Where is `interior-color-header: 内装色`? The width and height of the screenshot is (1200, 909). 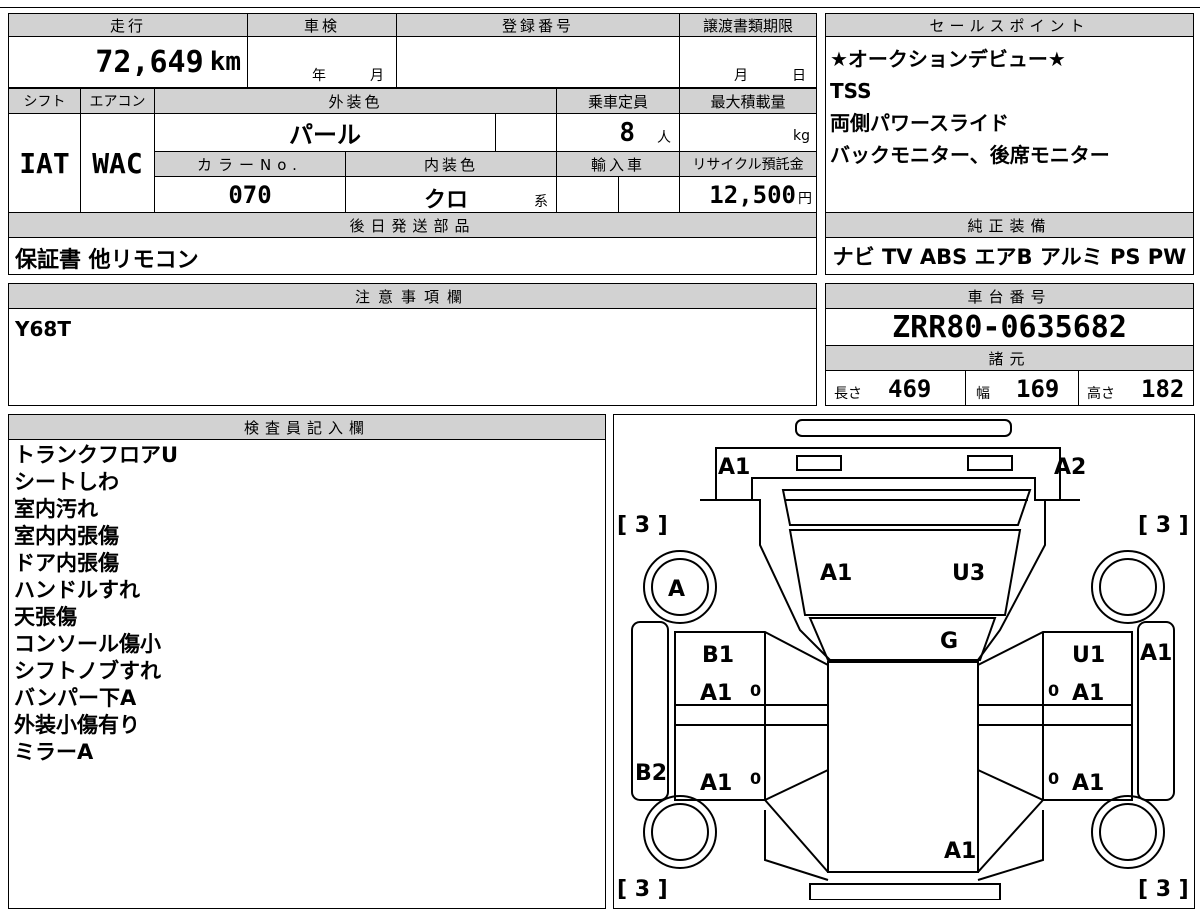
interior-color-header: 内装色 is located at coordinates (451, 164).